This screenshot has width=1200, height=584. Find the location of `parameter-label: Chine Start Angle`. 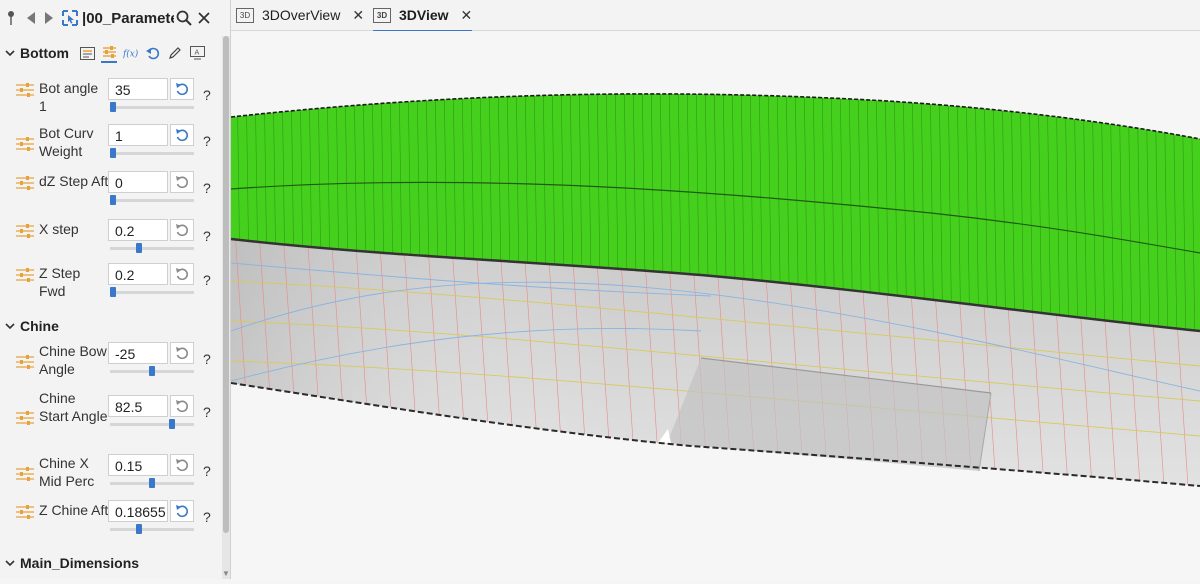

parameter-label: Chine Start Angle is located at coordinates (73, 407).